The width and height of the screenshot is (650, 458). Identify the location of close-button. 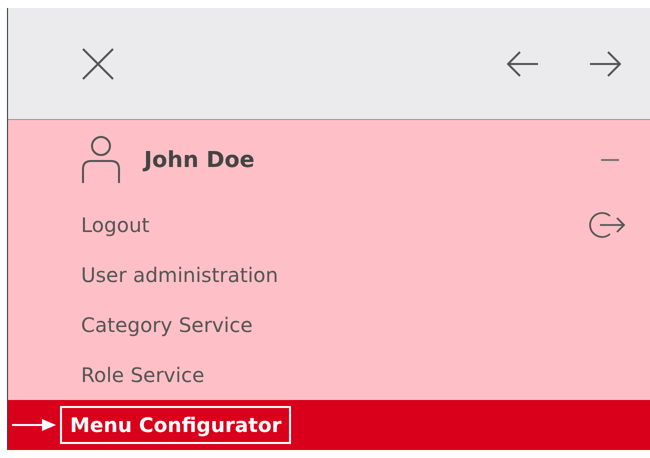
(98, 64).